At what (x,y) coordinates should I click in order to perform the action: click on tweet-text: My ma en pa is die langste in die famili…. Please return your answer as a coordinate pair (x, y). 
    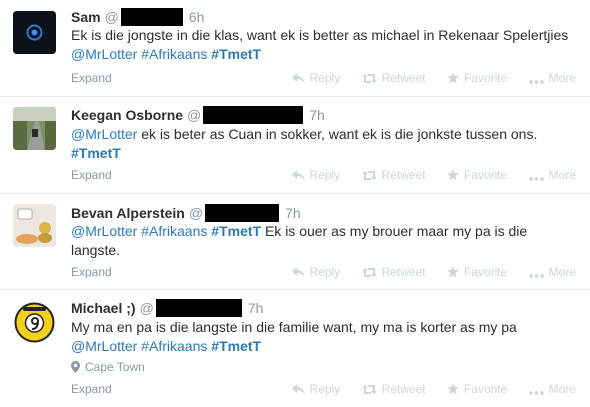
    Looking at the image, I should click on (323, 337).